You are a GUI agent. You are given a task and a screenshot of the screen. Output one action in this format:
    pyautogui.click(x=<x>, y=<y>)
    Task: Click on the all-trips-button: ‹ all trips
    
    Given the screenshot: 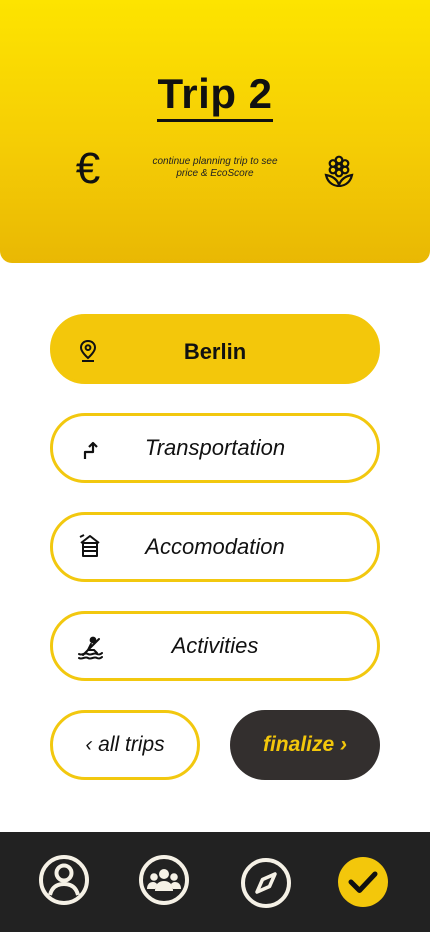 What is the action you would take?
    pyautogui.click(x=125, y=745)
    